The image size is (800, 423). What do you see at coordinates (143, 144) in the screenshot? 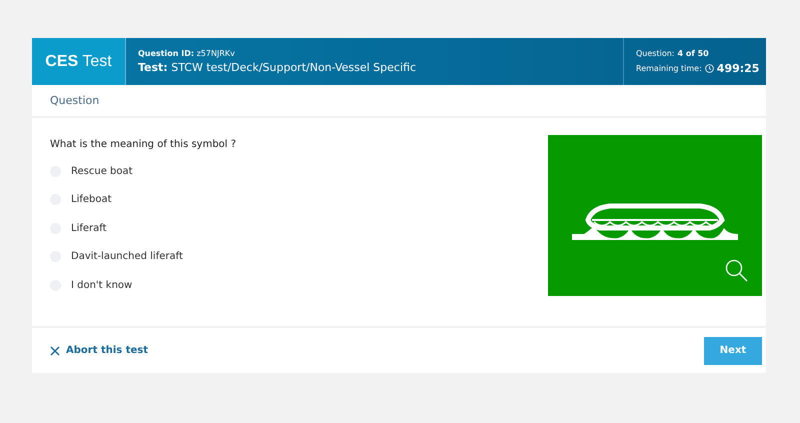
I see `question-text: What is the meaning of this symbol ?` at bounding box center [143, 144].